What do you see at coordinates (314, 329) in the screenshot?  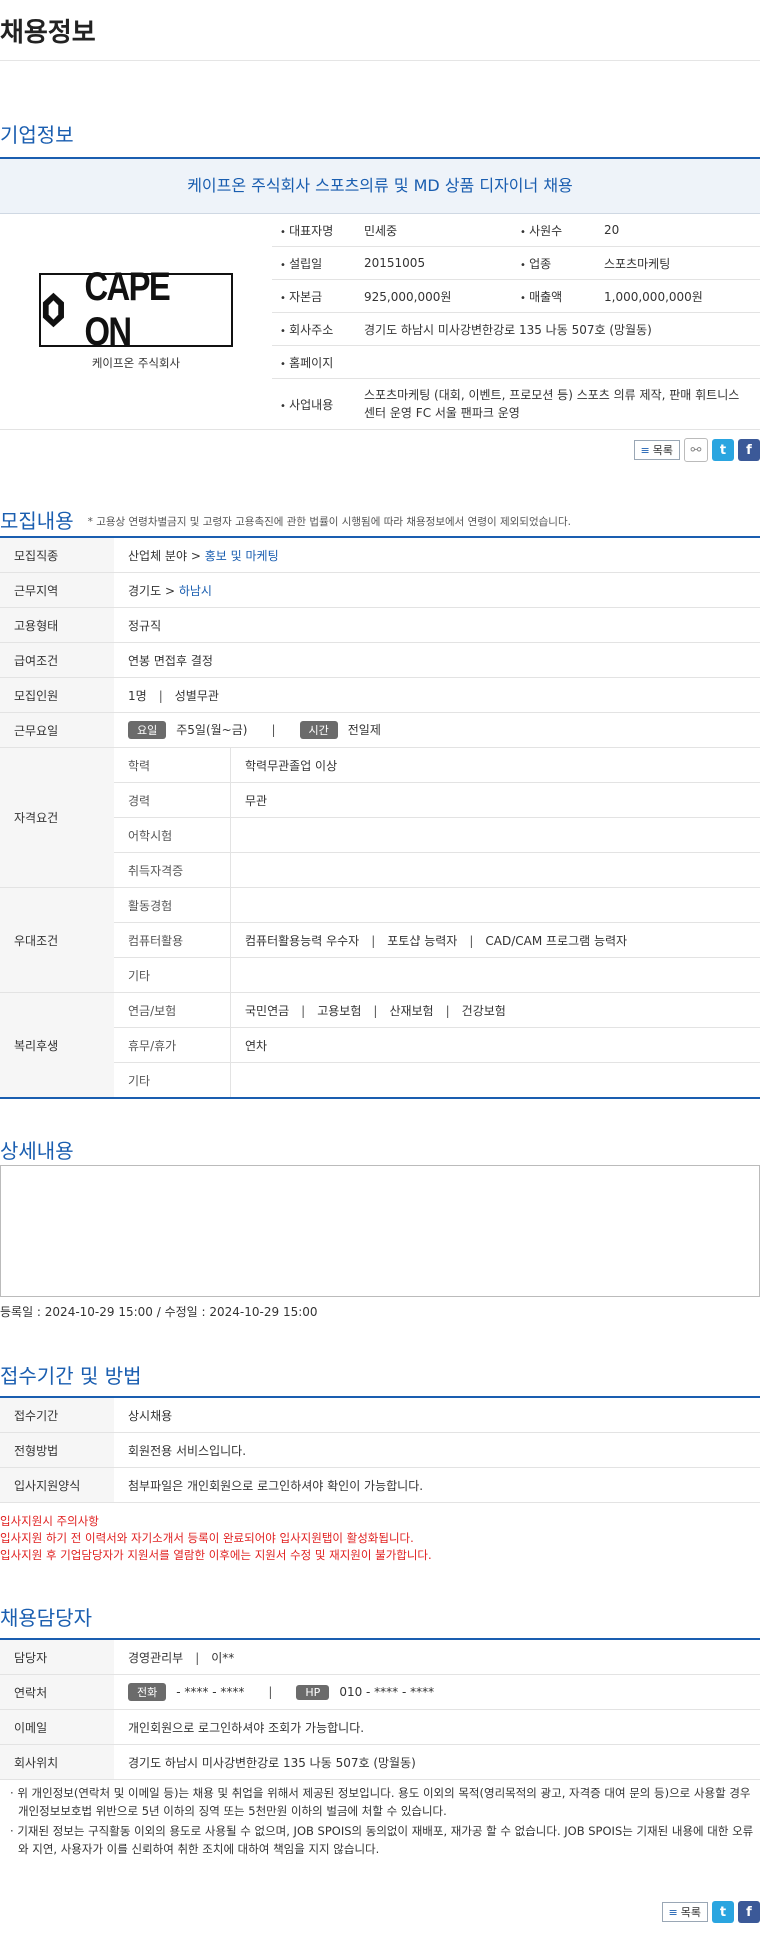 I see `address-label: 회사주소` at bounding box center [314, 329].